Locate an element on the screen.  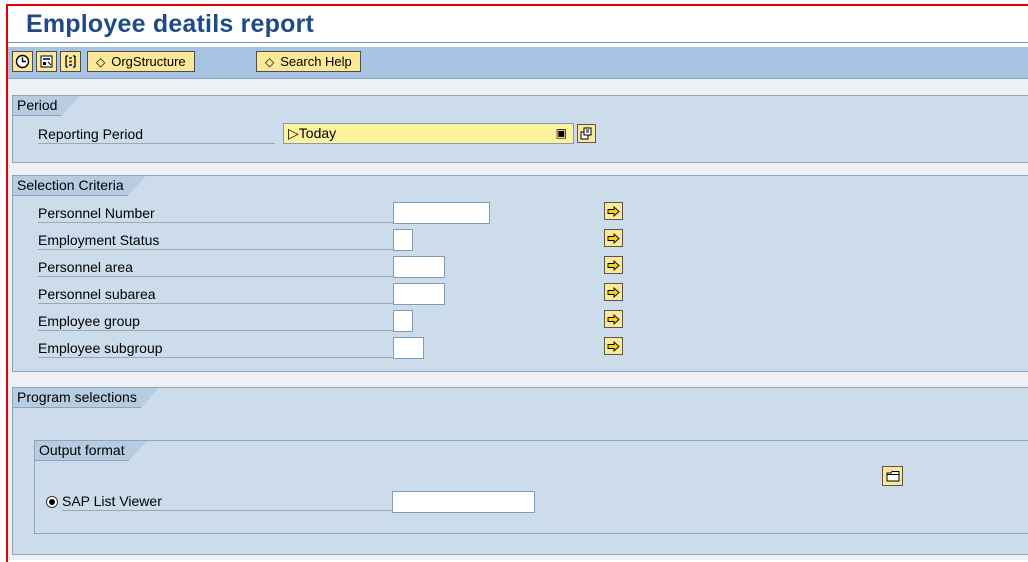
output-format-title: Output format is located at coordinates (91, 451).